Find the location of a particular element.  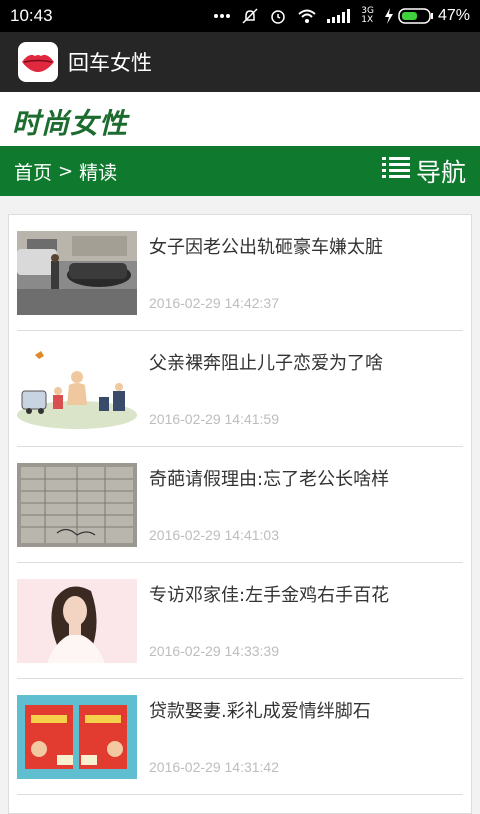

brand-area: 时尚女性 is located at coordinates (240, 119).